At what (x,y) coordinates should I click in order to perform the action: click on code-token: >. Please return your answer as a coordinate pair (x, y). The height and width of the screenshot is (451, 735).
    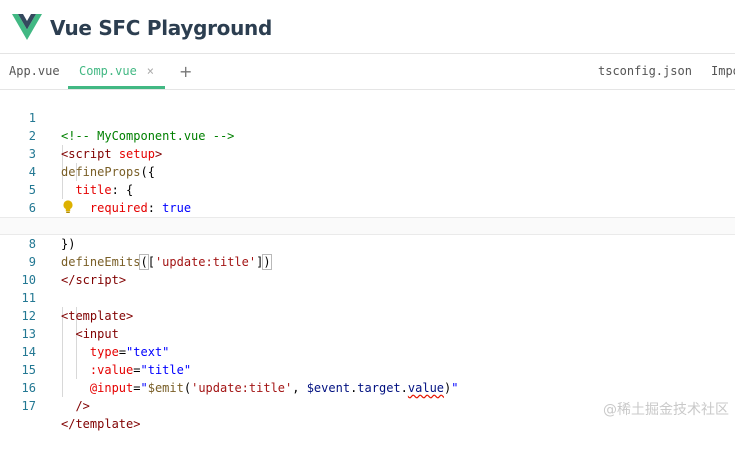
    Looking at the image, I should click on (137, 424).